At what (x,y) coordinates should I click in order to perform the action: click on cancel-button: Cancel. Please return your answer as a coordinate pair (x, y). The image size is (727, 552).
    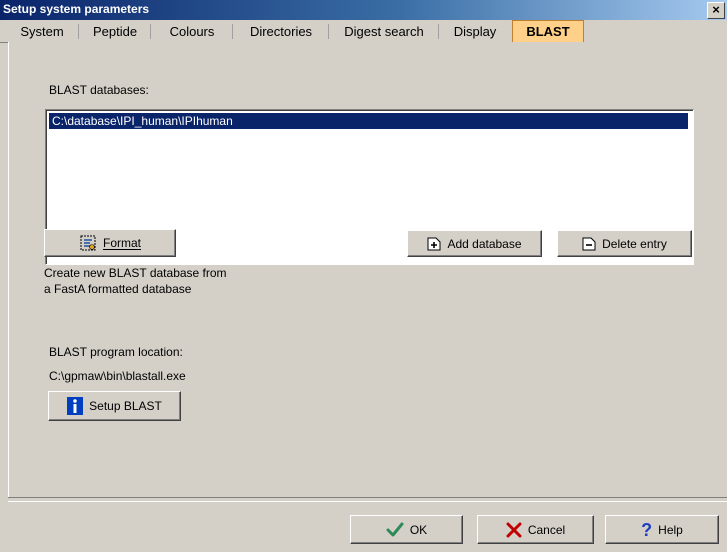
    Looking at the image, I should click on (535, 529).